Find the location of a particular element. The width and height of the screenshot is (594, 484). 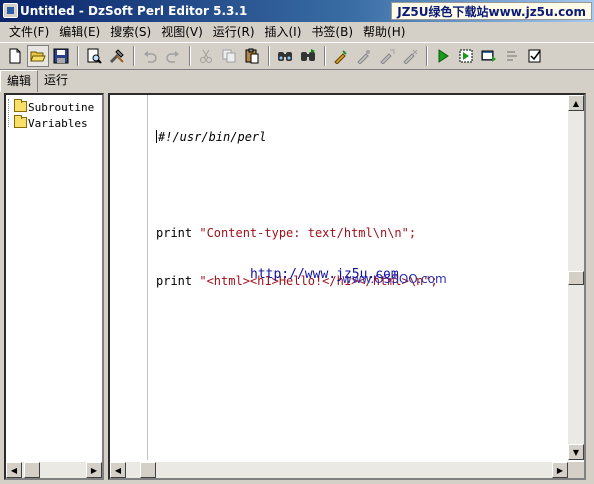

tools-button is located at coordinates (117, 56).